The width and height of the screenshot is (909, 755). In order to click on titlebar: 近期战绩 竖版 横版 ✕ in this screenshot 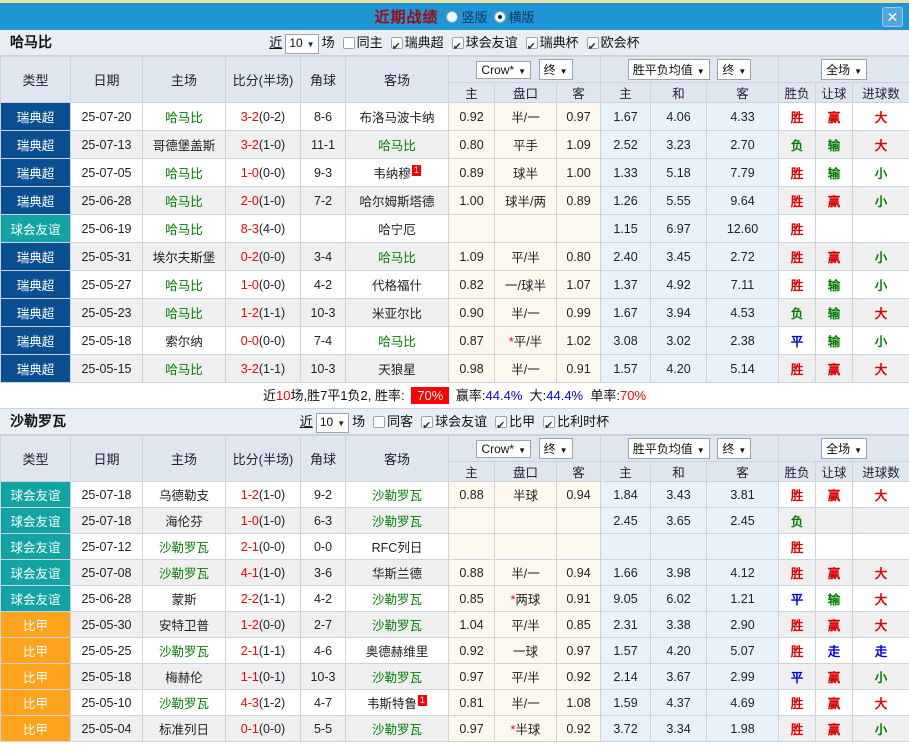, I will do `click(454, 15)`.